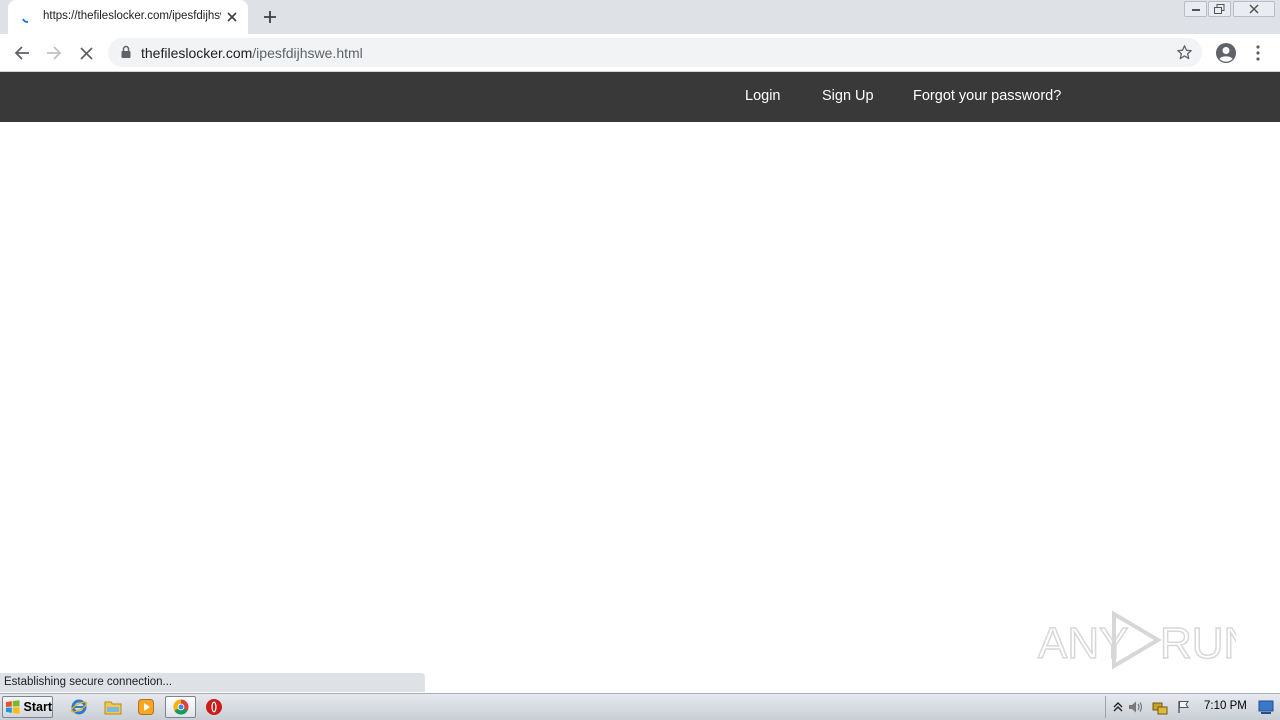  What do you see at coordinates (1184, 52) in the screenshot?
I see `star-icon` at bounding box center [1184, 52].